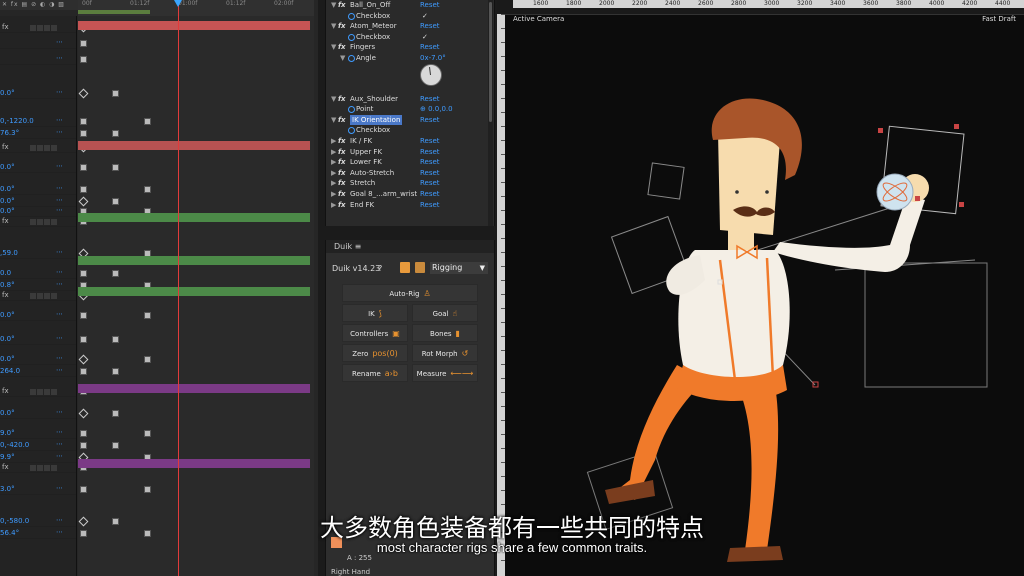 The image size is (1024, 576). What do you see at coordinates (956, 126) in the screenshot?
I see `control-point` at bounding box center [956, 126].